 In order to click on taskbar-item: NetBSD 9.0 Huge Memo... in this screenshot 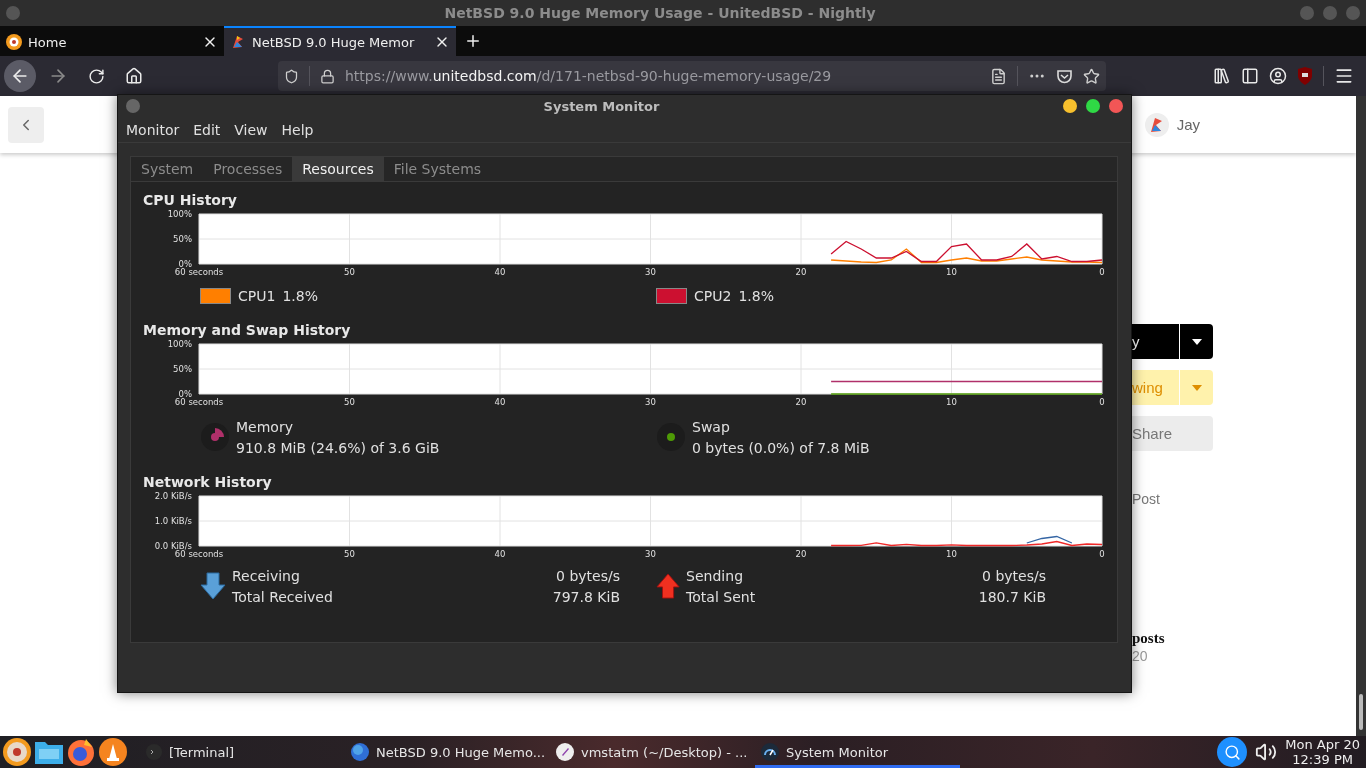, I will do `click(447, 752)`.